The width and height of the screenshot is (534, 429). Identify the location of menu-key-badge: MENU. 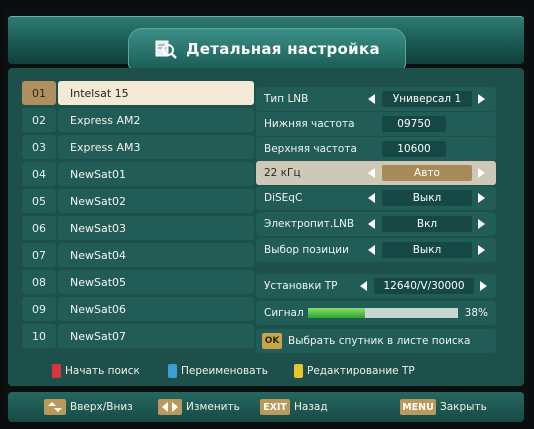
(418, 407).